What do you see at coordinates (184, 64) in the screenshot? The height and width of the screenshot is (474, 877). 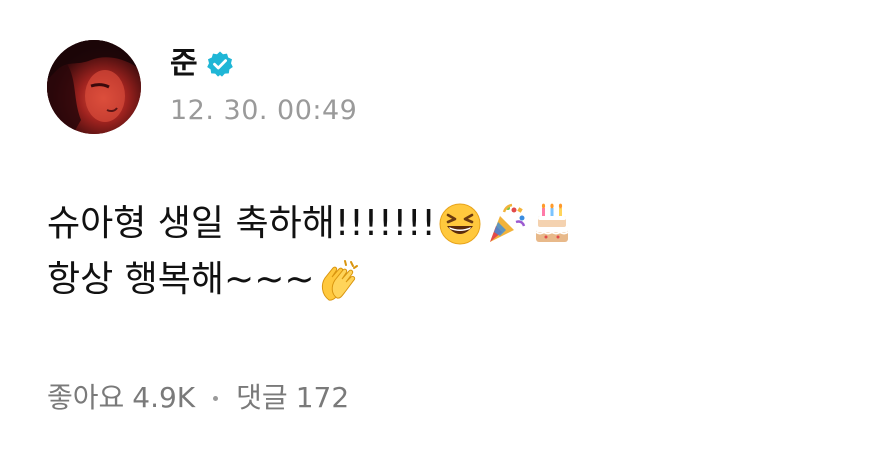 I see `author-name: 준` at bounding box center [184, 64].